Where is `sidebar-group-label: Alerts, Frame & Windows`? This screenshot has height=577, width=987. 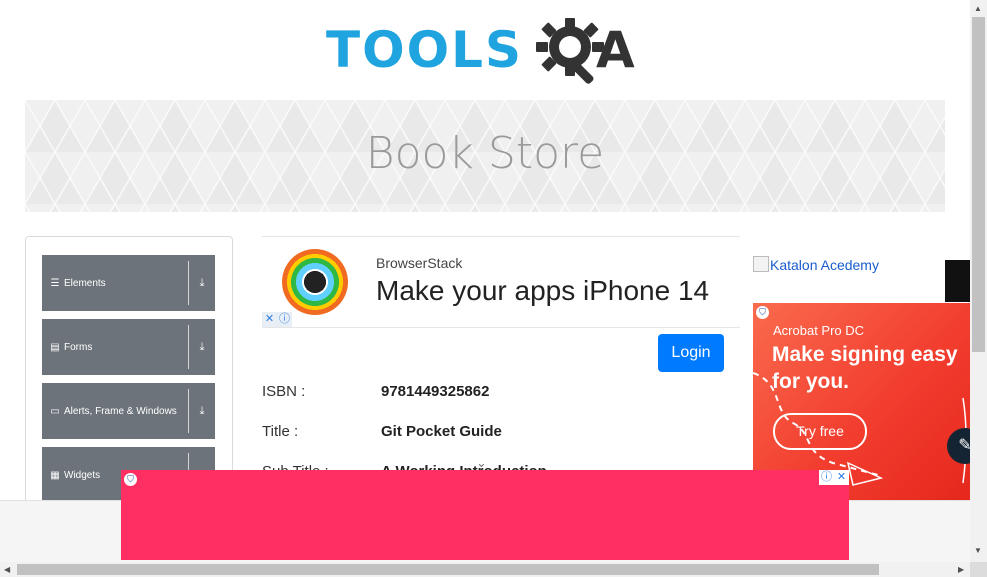 sidebar-group-label: Alerts, Frame & Windows is located at coordinates (120, 411).